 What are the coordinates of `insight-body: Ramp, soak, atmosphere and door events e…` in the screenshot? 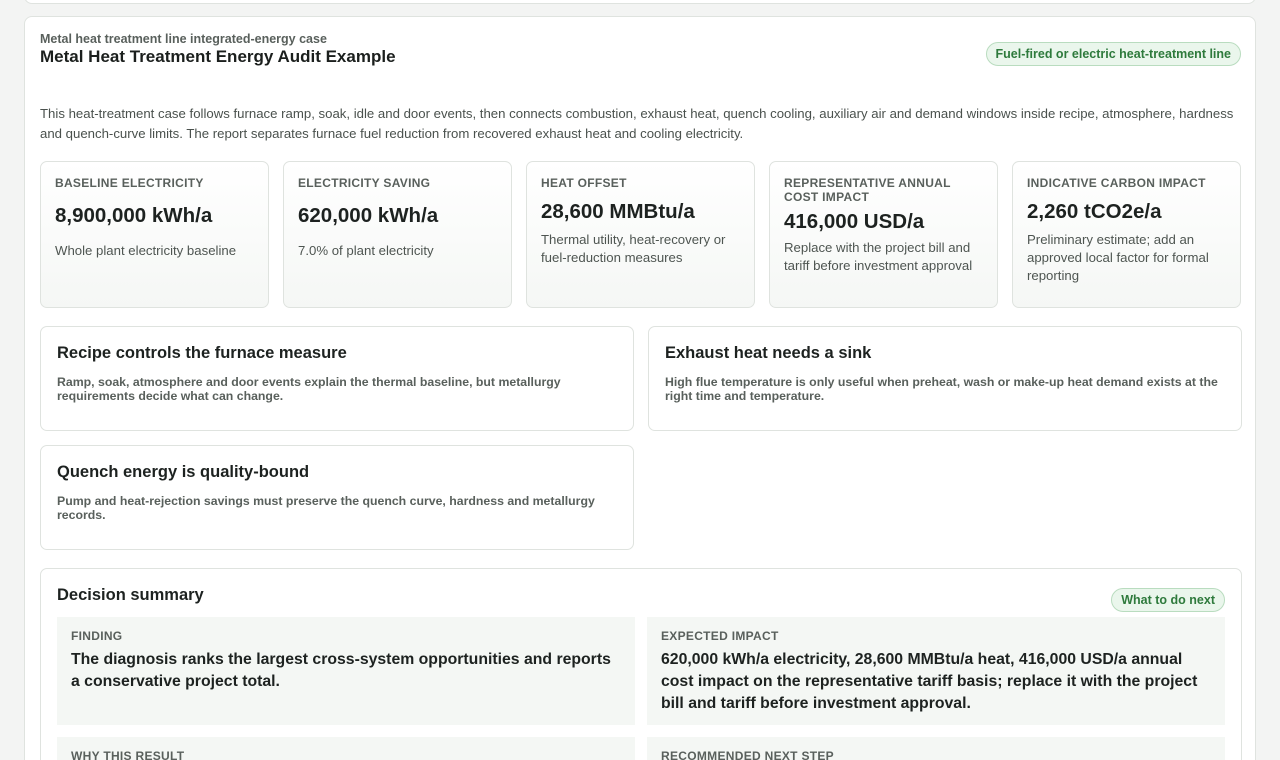 It's located at (309, 389).